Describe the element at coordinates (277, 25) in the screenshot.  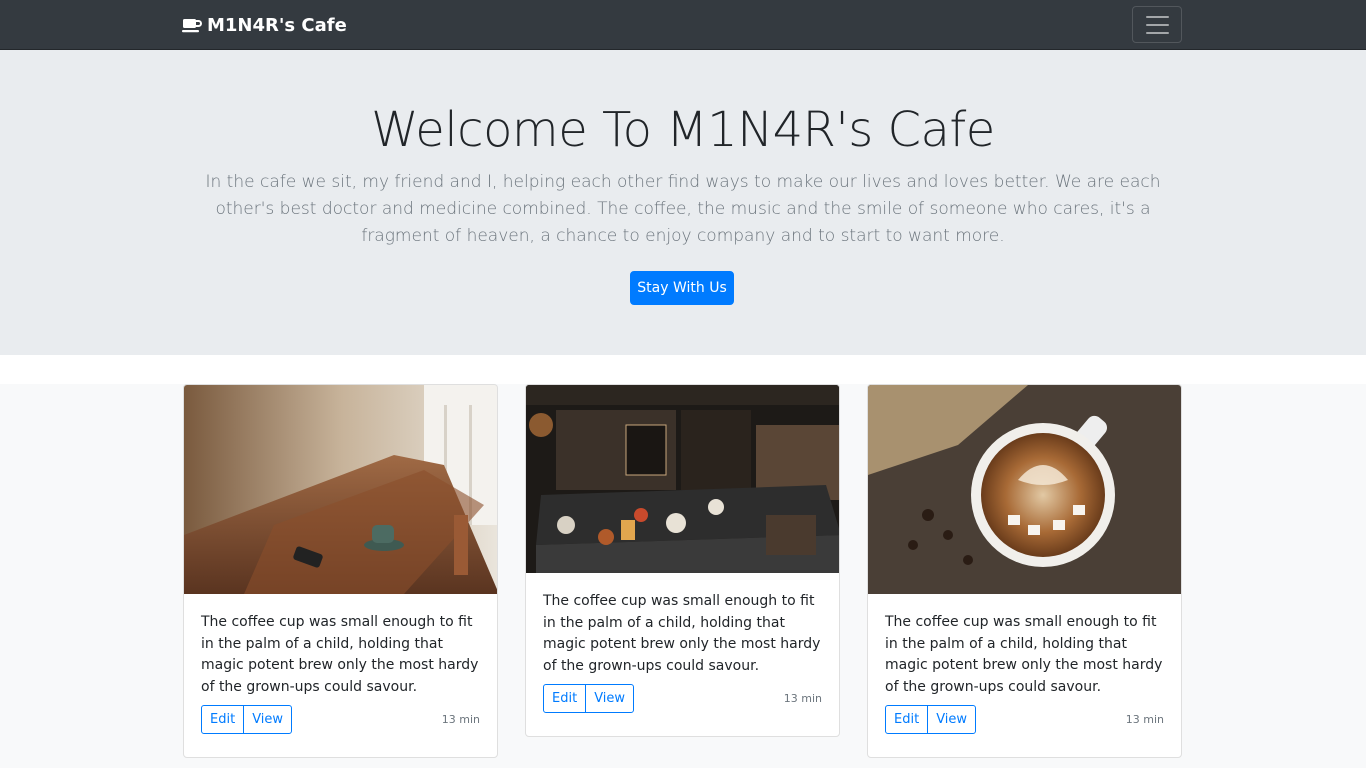
I see `brand-name: M1N4R's Cafe` at that location.